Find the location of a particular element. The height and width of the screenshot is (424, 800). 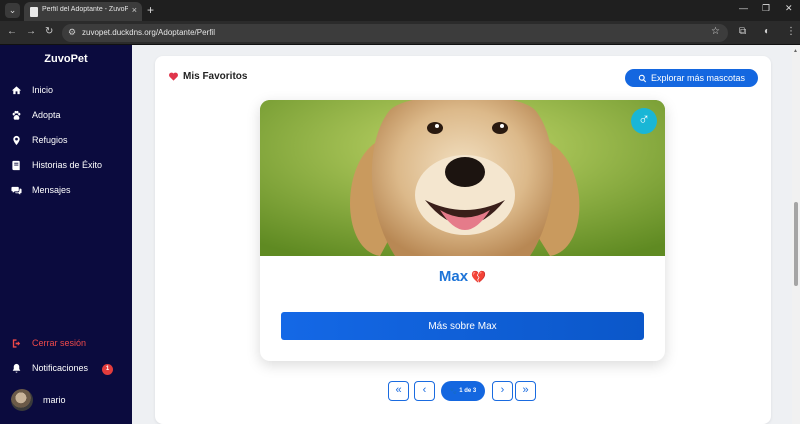

home-icon is located at coordinates (16, 89).